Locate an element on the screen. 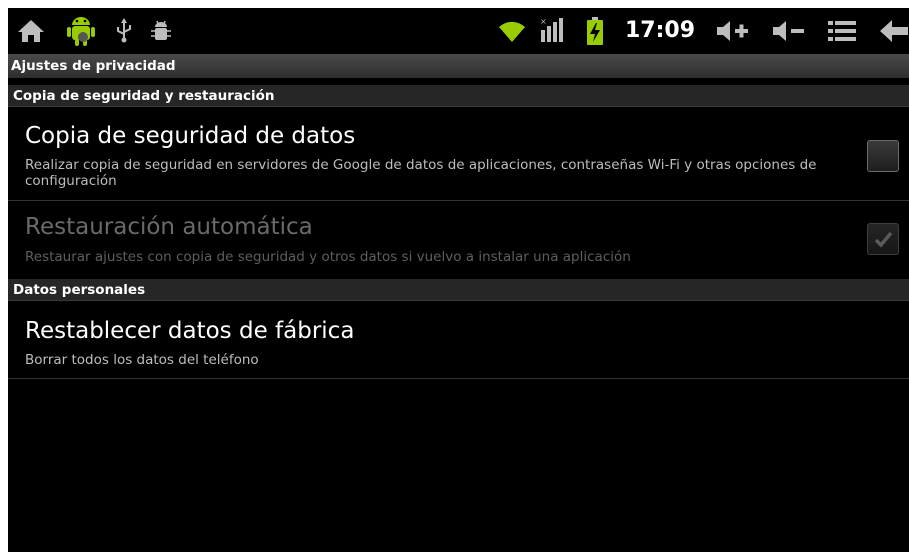  menu-icon is located at coordinates (842, 31).